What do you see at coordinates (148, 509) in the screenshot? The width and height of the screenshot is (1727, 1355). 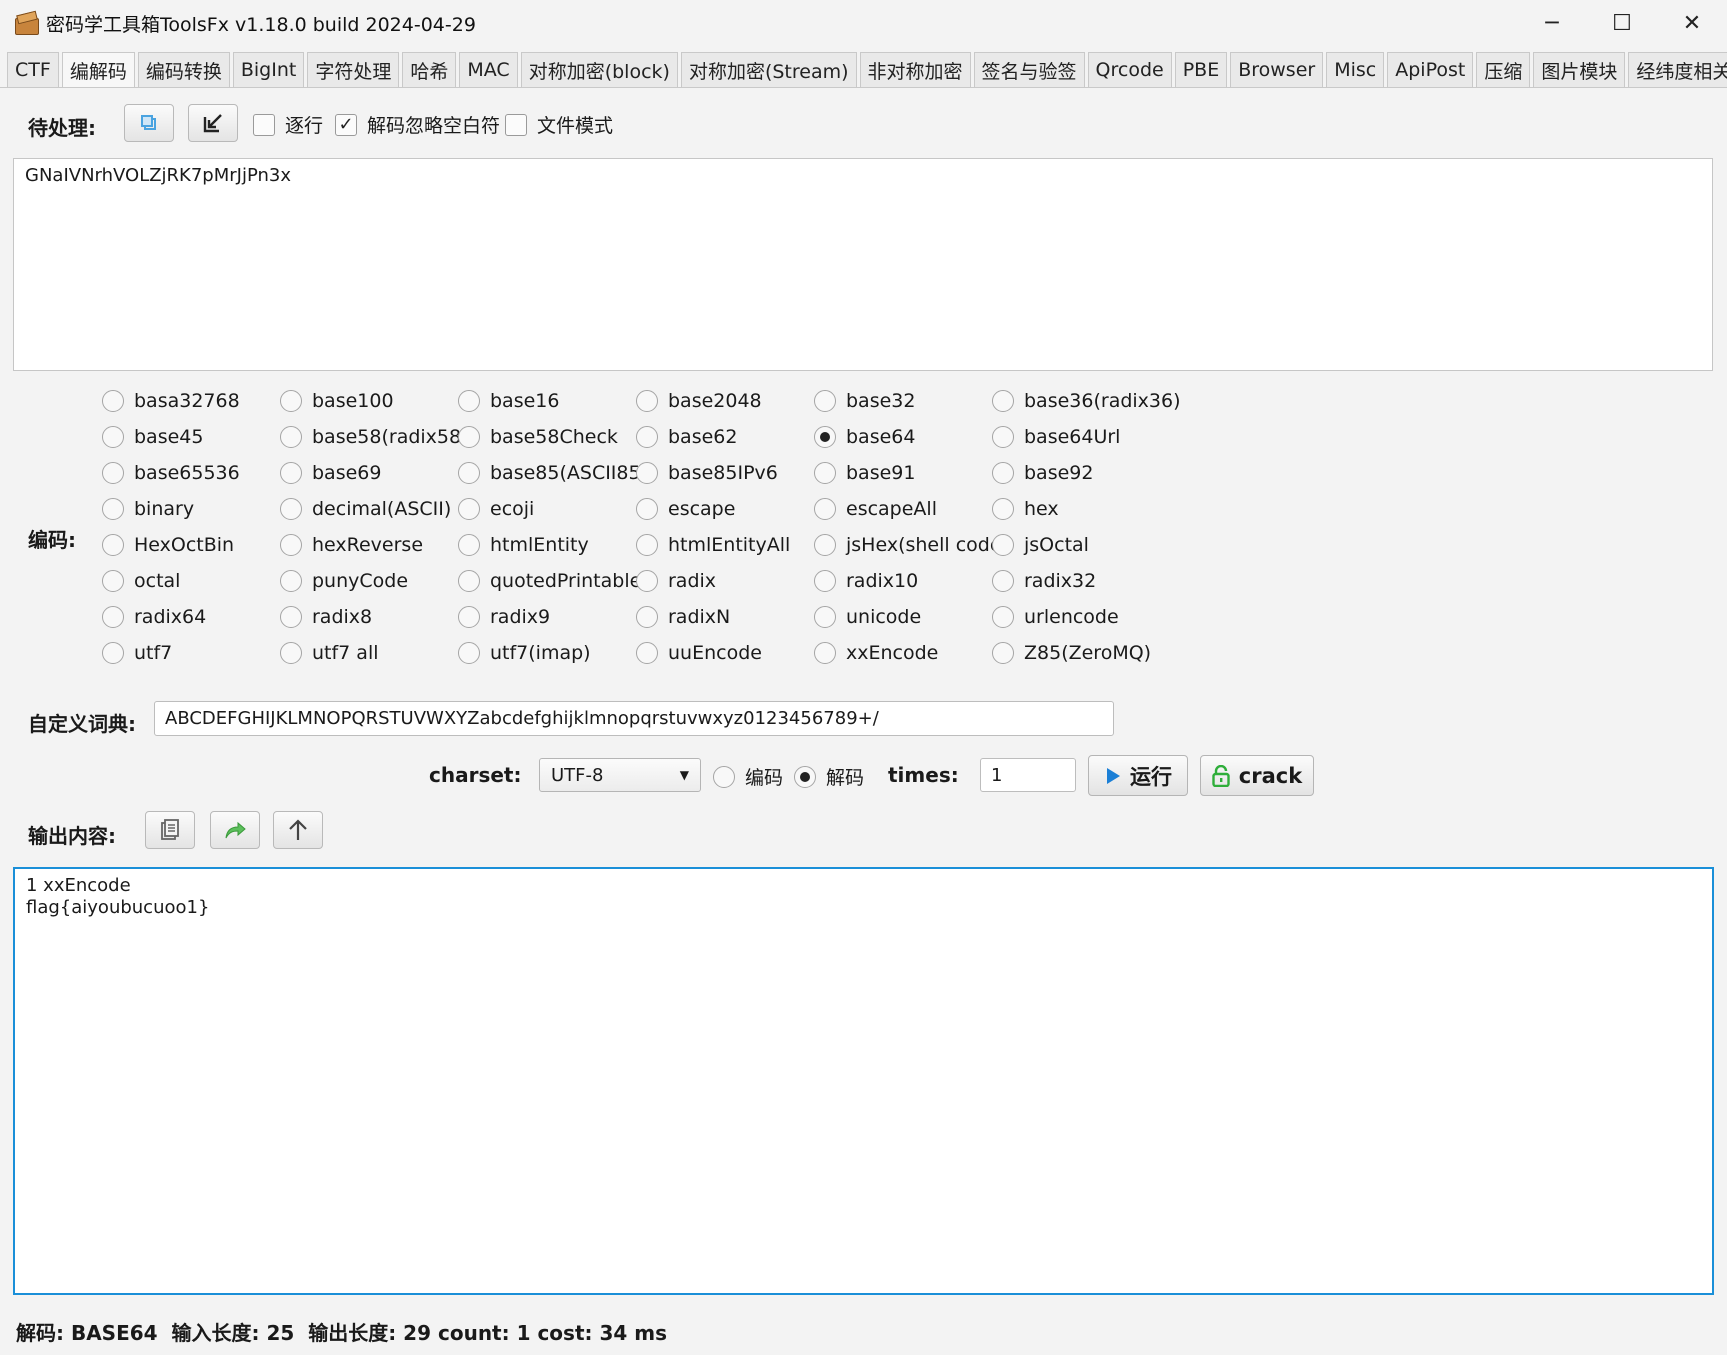 I see `encoding-radio: binary` at bounding box center [148, 509].